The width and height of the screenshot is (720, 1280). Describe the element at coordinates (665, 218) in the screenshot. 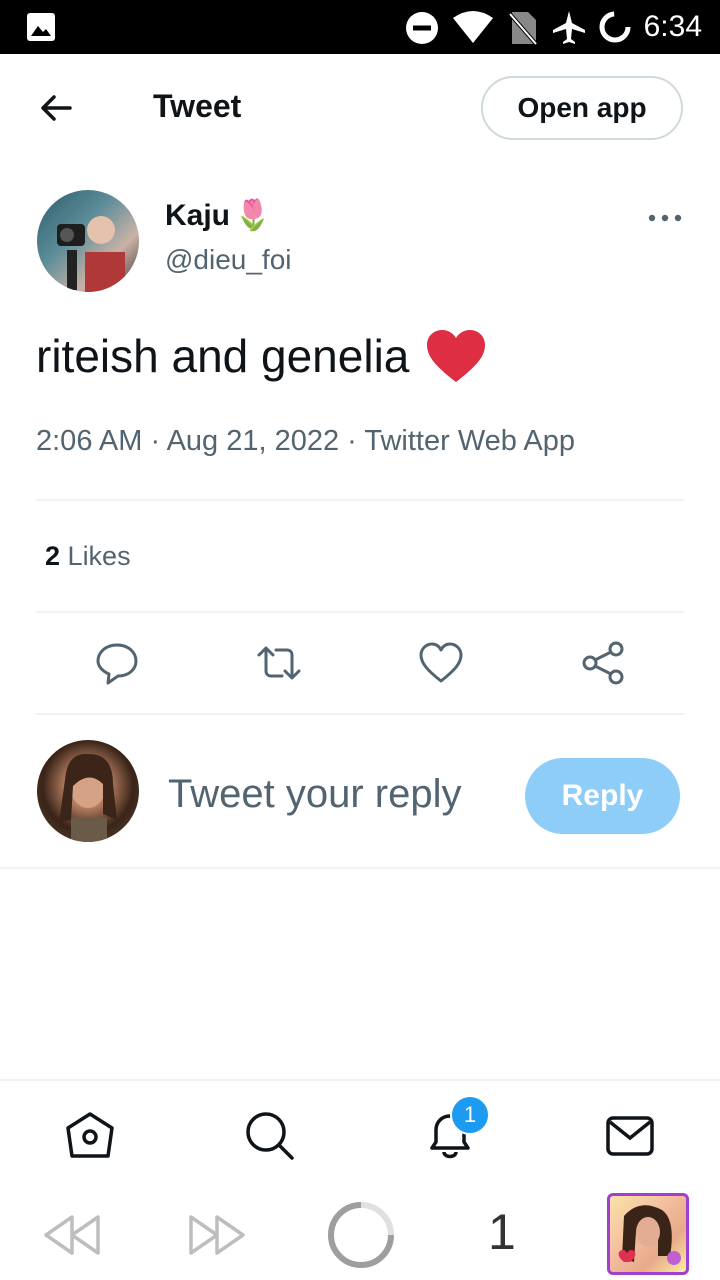

I see `more-options-icon` at that location.